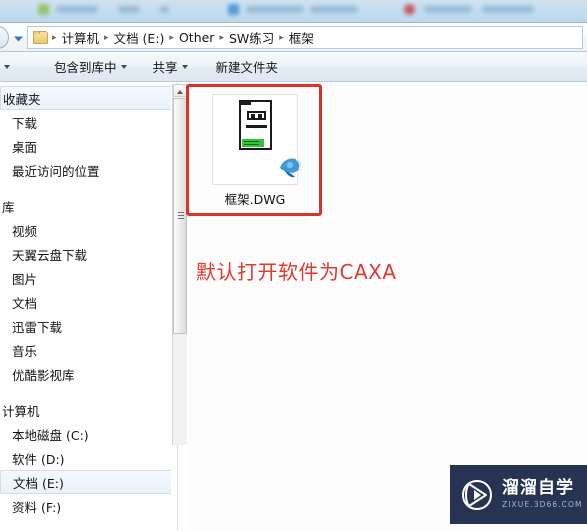 The height and width of the screenshot is (531, 587). I want to click on share-button: 共享, so click(170, 66).